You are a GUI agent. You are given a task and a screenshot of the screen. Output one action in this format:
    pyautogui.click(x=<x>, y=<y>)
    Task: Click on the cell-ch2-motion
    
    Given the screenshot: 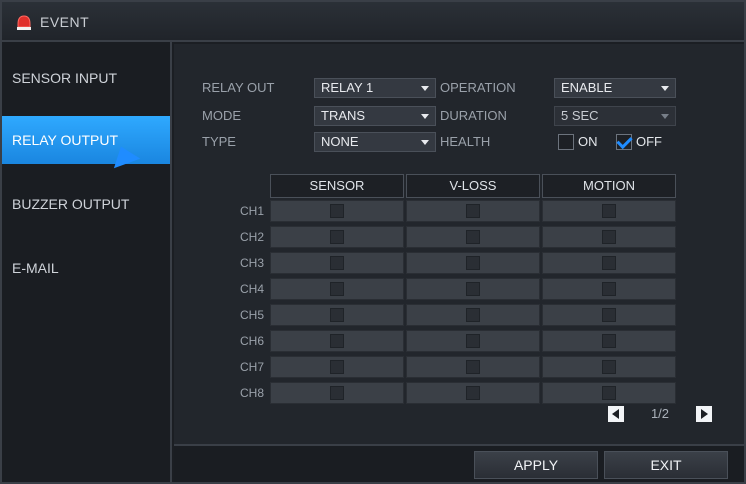 What is the action you would take?
    pyautogui.click(x=609, y=237)
    